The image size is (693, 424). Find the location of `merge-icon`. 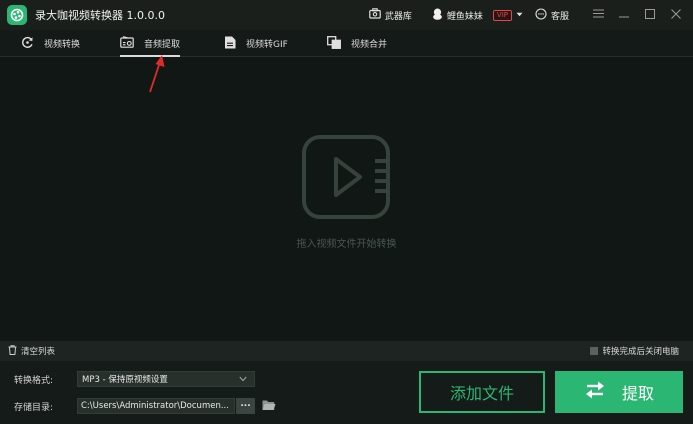

merge-icon is located at coordinates (334, 43).